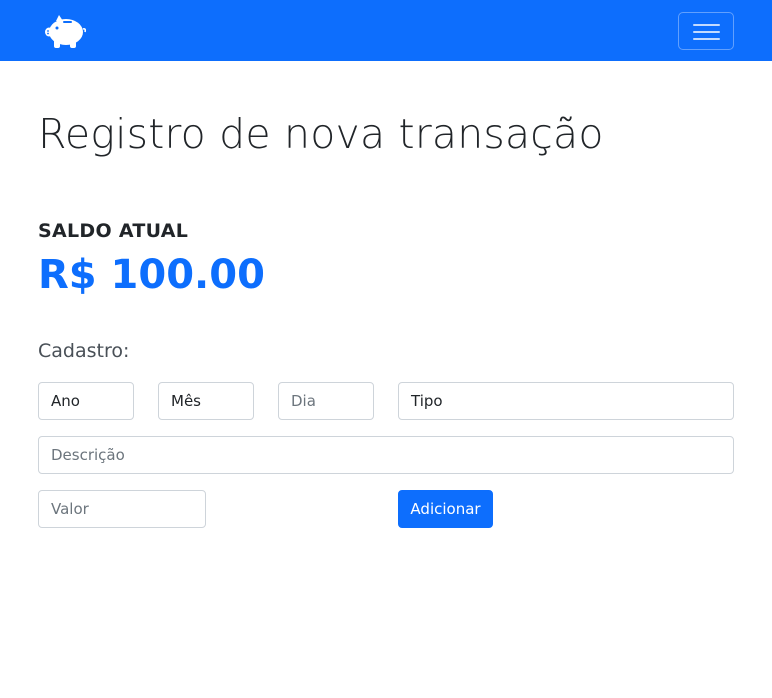 This screenshot has height=698, width=772. What do you see at coordinates (427, 401) in the screenshot?
I see `tipo-select-value: Tipo` at bounding box center [427, 401].